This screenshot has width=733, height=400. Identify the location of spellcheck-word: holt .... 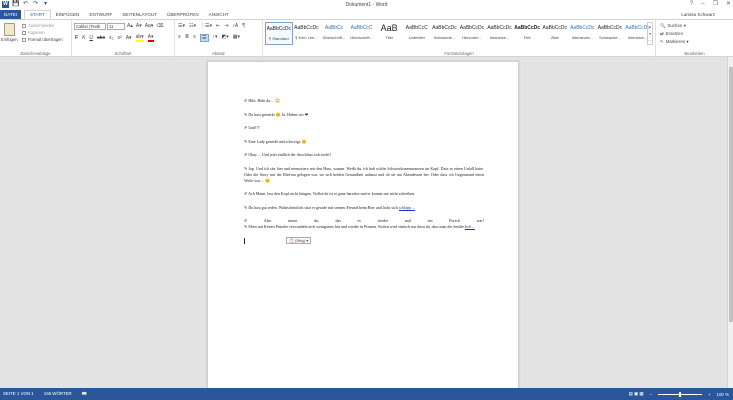
(470, 226).